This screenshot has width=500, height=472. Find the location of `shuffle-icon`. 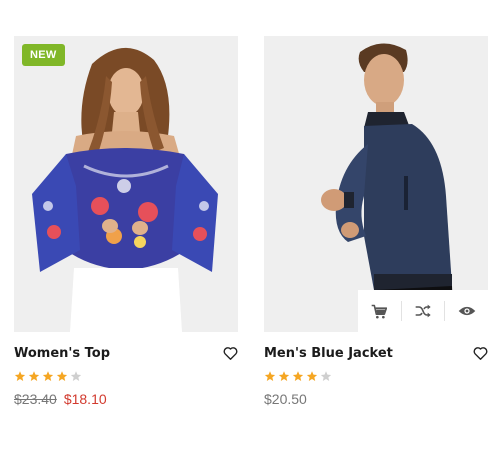

shuffle-icon is located at coordinates (423, 311).